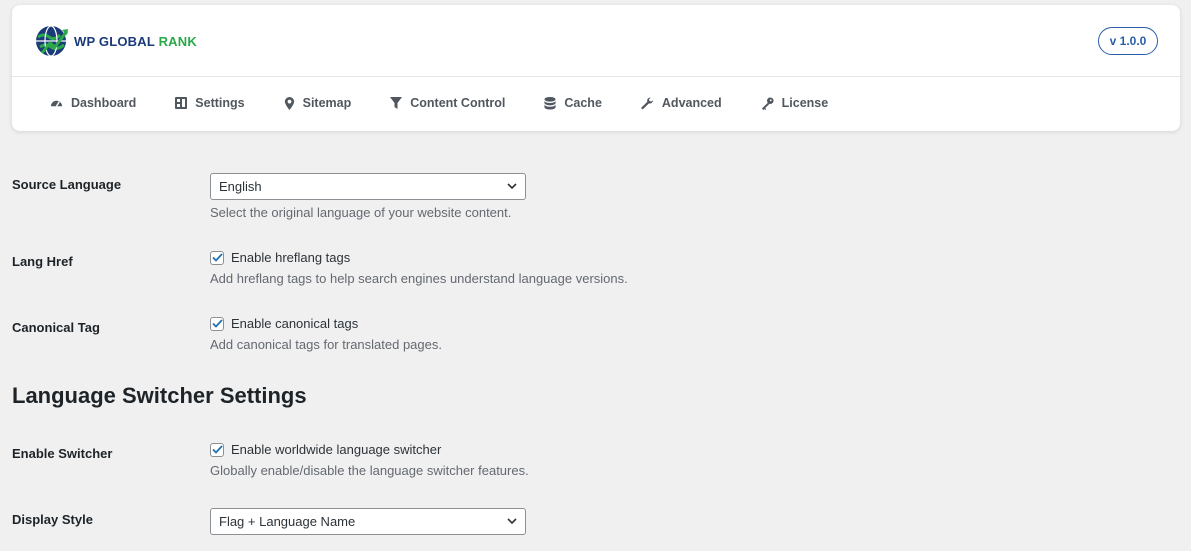 This screenshot has width=1191, height=551. I want to click on source-language-value: English, so click(240, 186).